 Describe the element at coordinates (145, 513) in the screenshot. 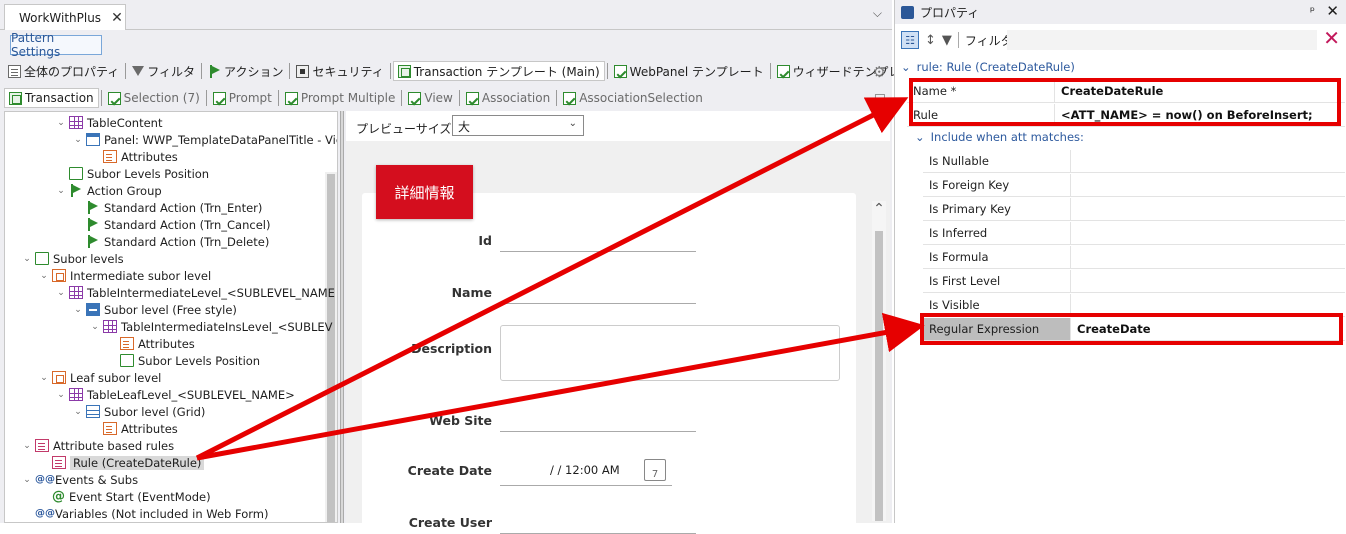

I see `tree-node: @@ Variables (Not included in Web Form)` at that location.